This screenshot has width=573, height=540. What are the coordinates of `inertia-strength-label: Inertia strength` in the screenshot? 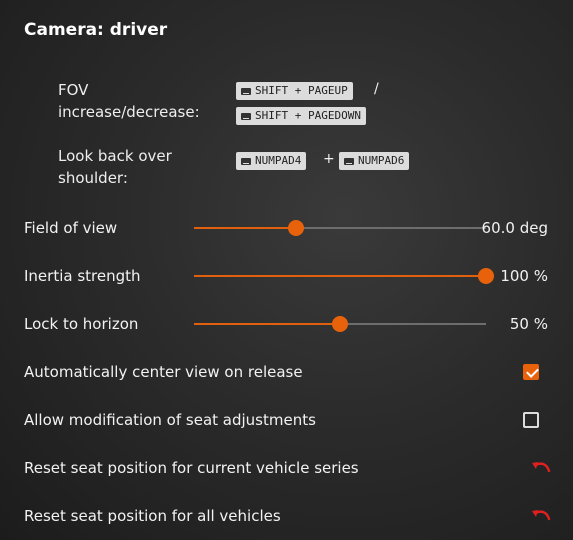 It's located at (82, 276).